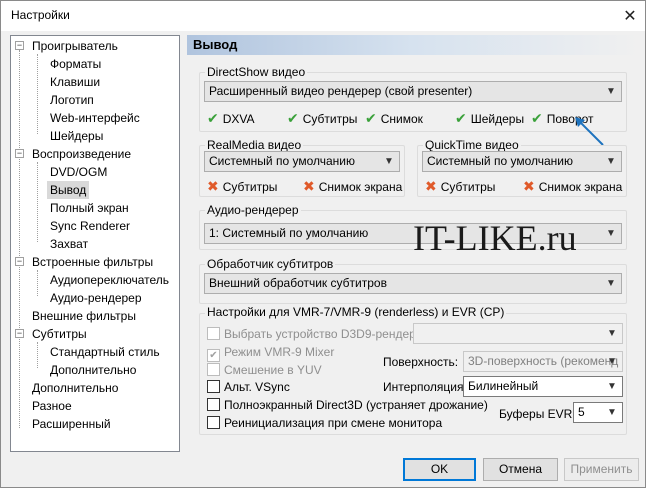 The image size is (646, 488). Describe the element at coordinates (472, 145) in the screenshot. I see `quicktime-label: QuickTime видео` at that location.